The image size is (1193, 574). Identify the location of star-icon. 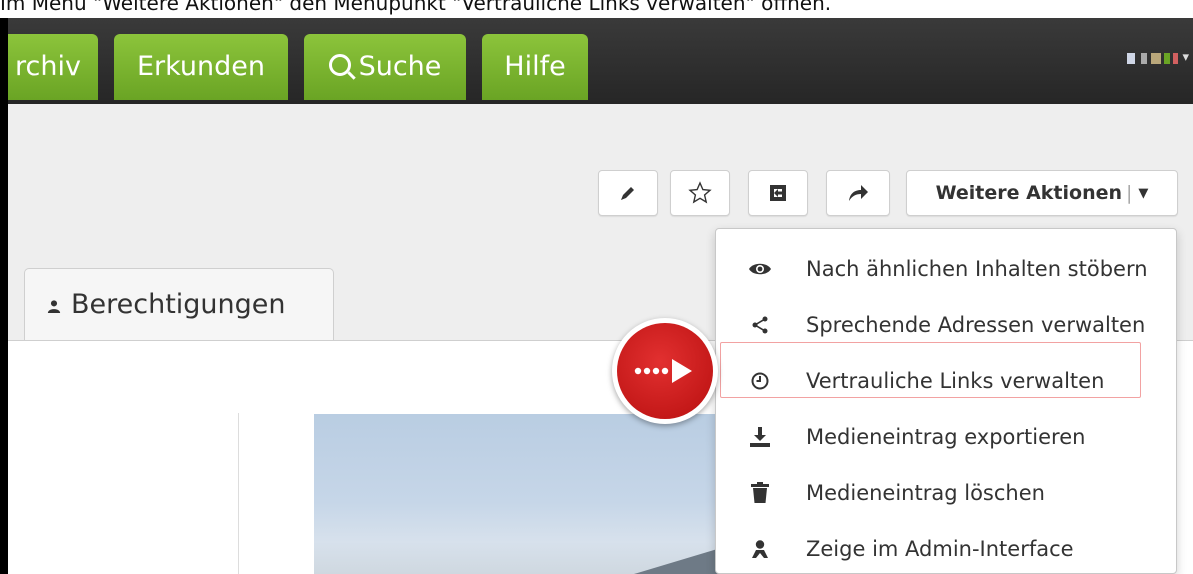
(700, 192).